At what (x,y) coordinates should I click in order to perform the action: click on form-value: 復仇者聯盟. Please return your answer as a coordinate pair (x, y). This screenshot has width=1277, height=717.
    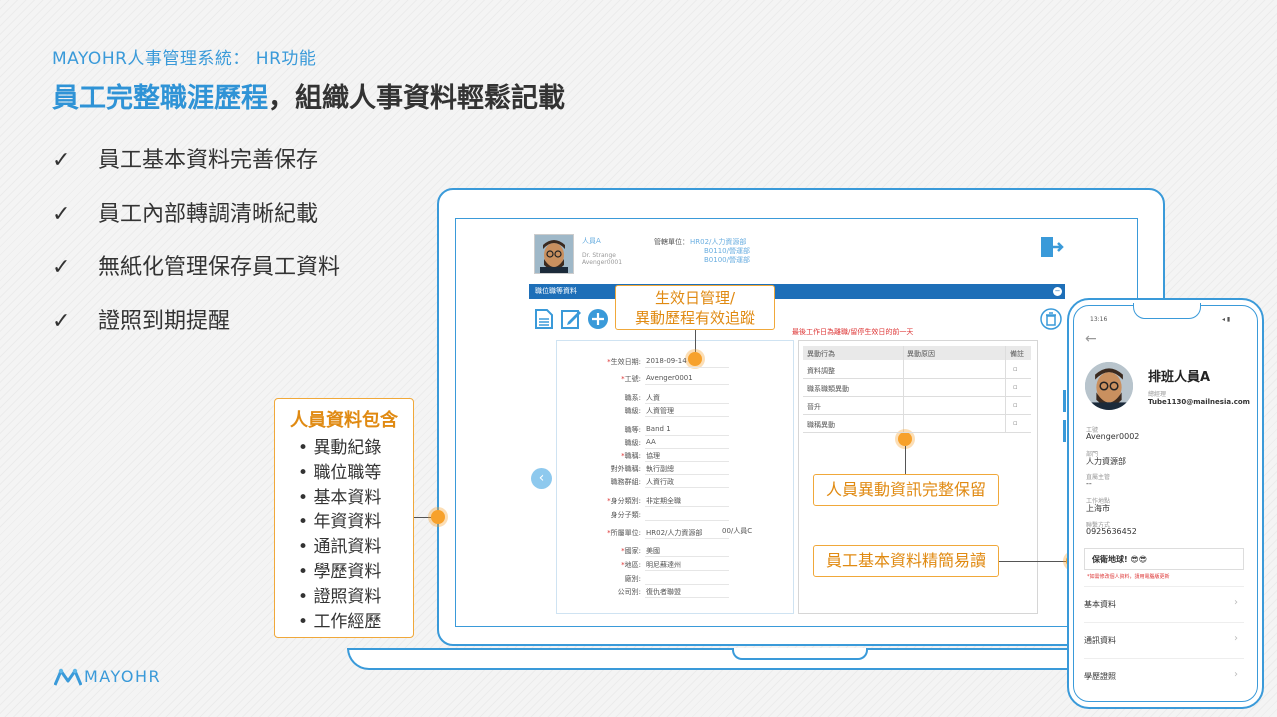
    Looking at the image, I should click on (663, 592).